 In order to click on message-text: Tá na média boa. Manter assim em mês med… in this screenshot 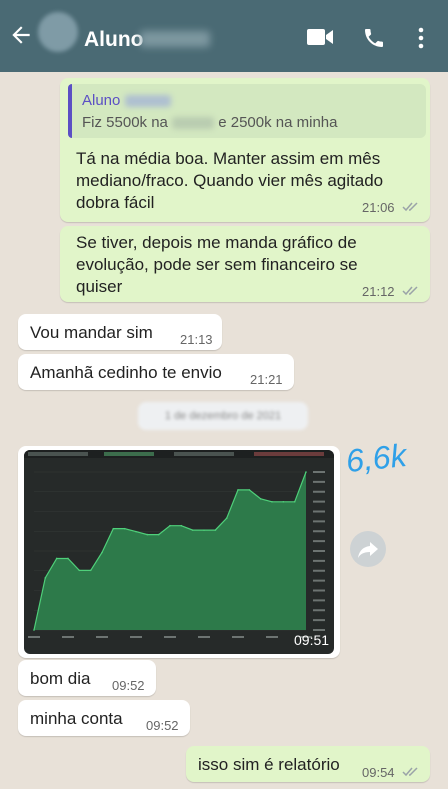, I will do `click(229, 181)`.